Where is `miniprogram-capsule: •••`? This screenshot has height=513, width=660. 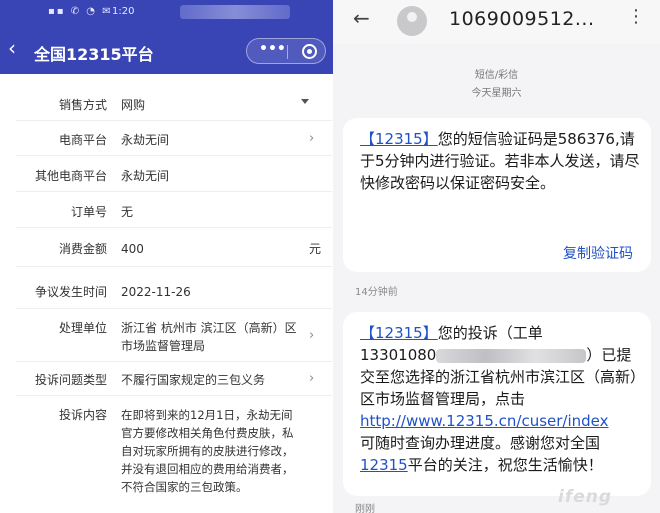 miniprogram-capsule: ••• is located at coordinates (286, 51).